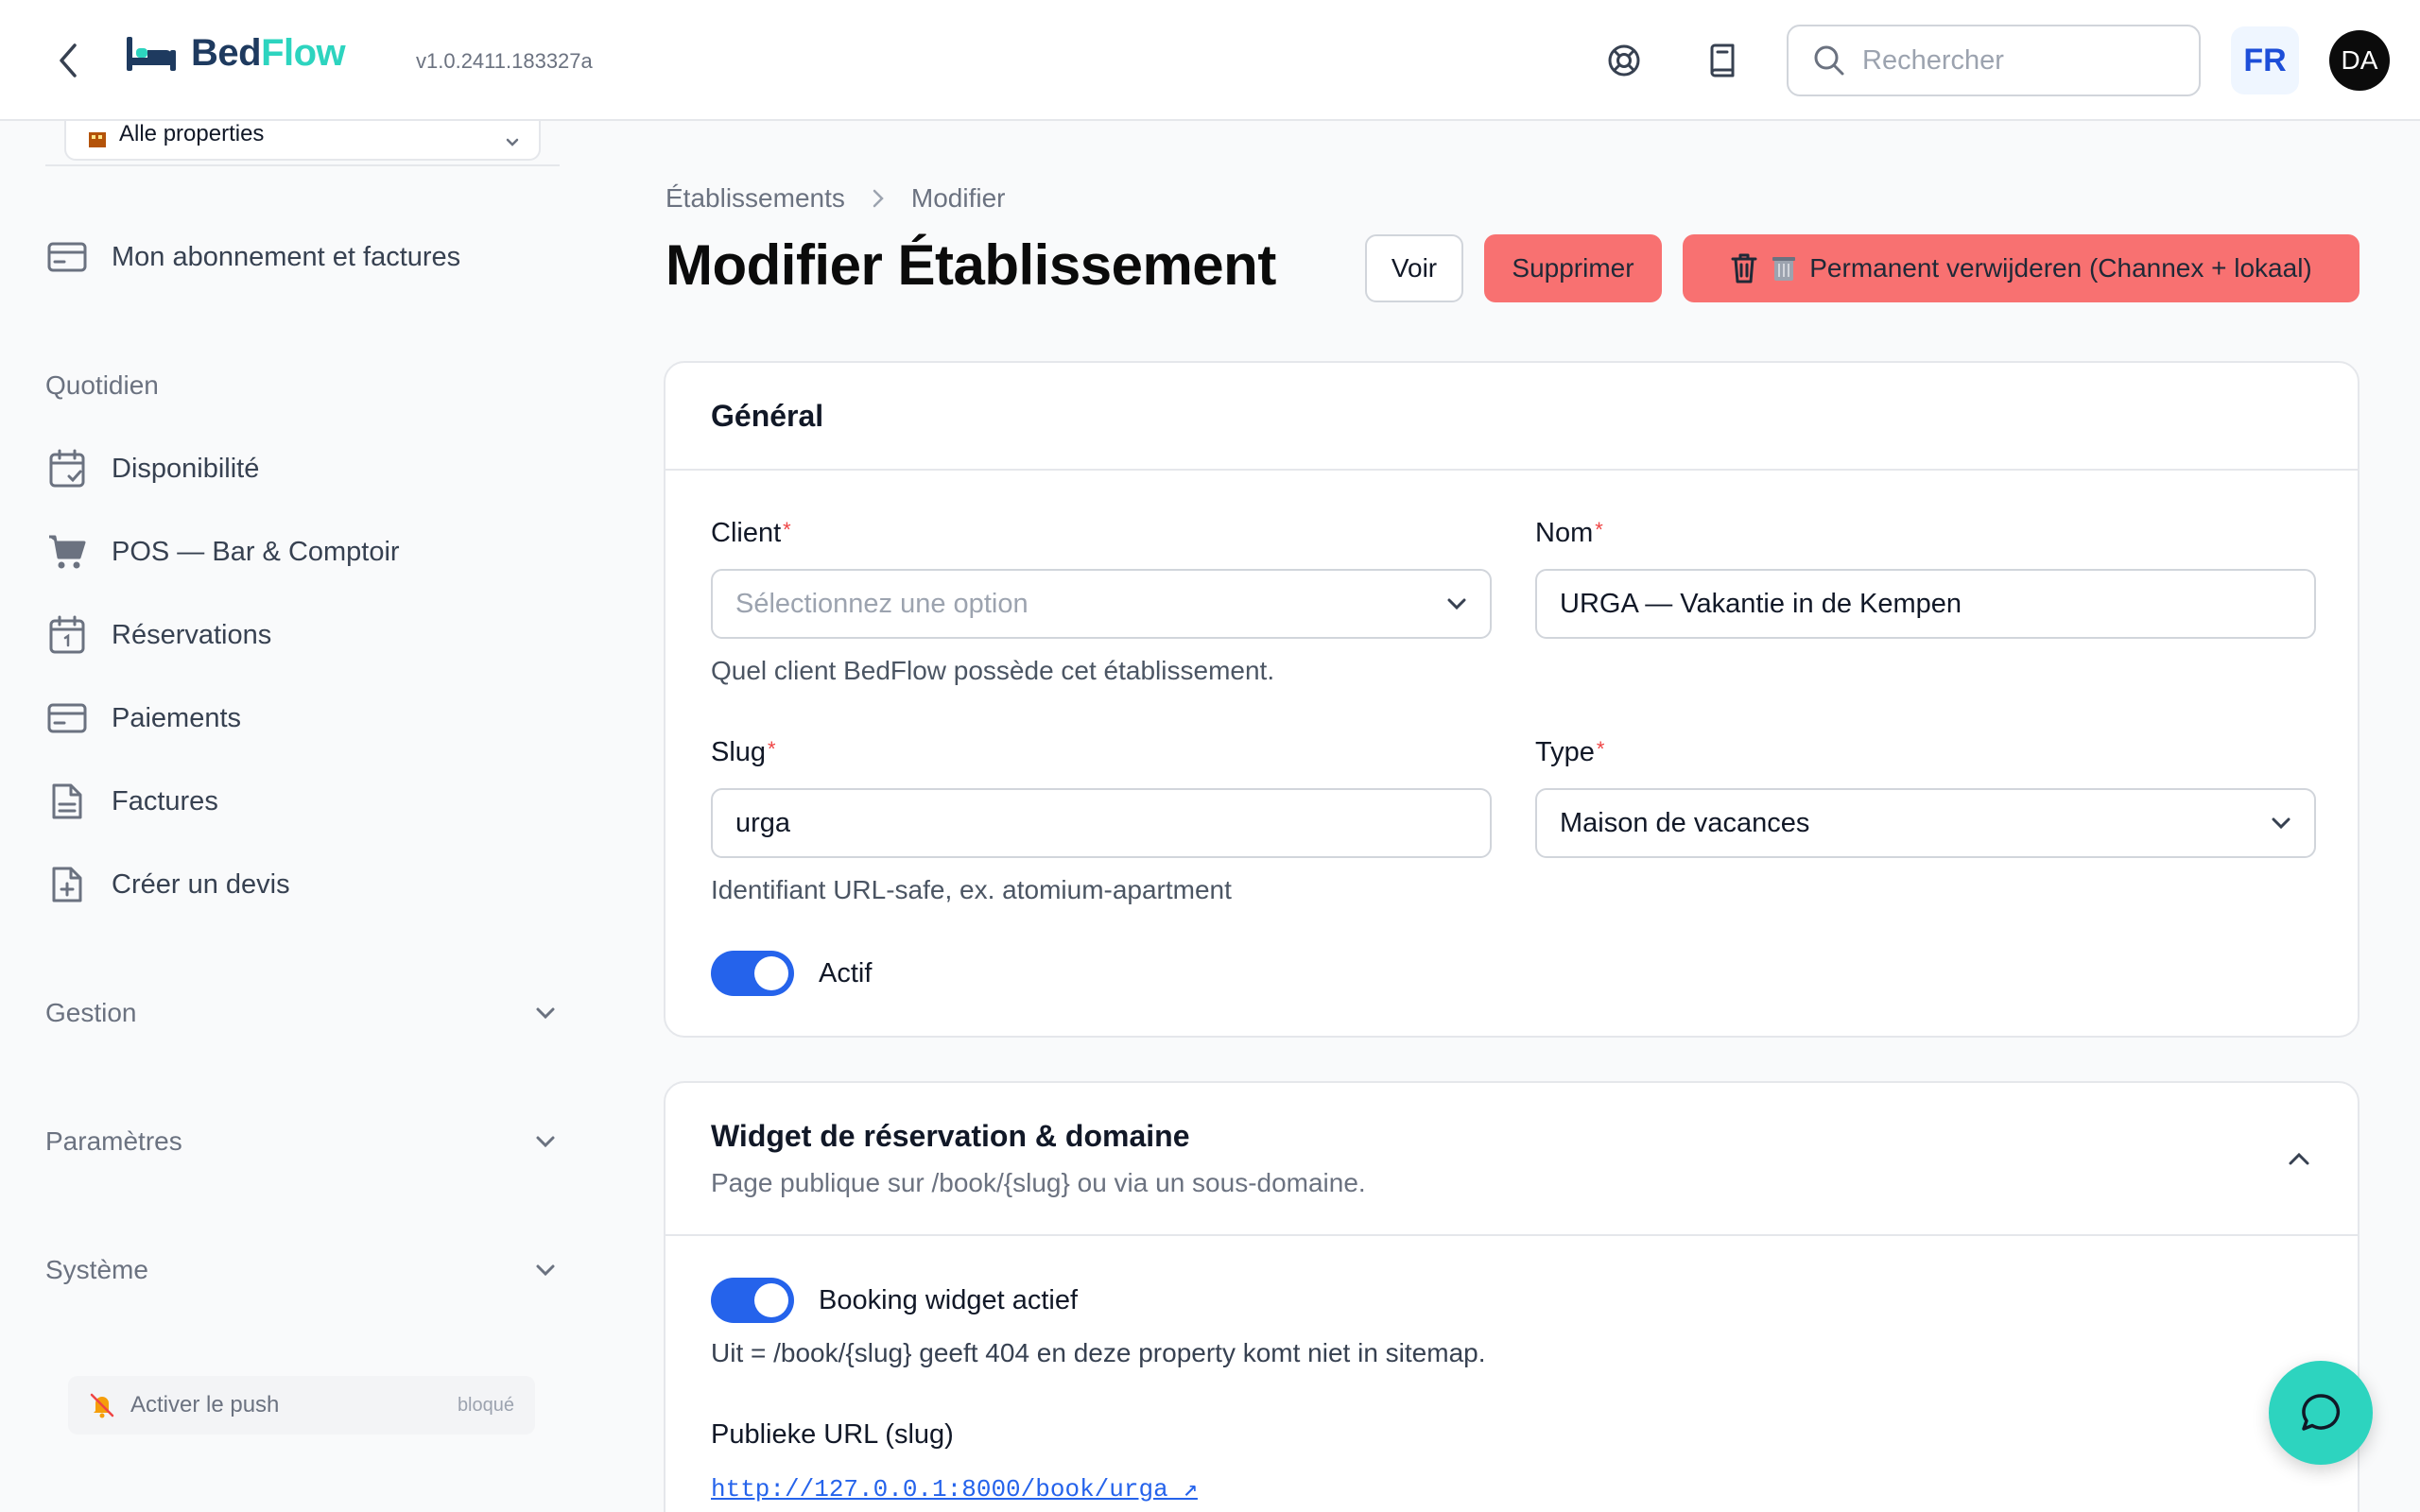  What do you see at coordinates (743, 752) in the screenshot?
I see `slug-label: Slug*` at bounding box center [743, 752].